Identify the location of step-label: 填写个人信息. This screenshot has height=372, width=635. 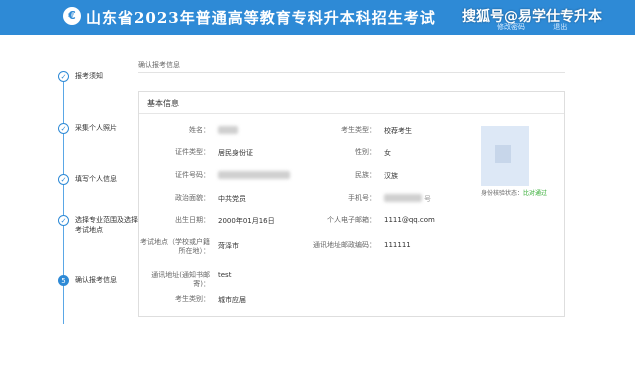
(96, 179).